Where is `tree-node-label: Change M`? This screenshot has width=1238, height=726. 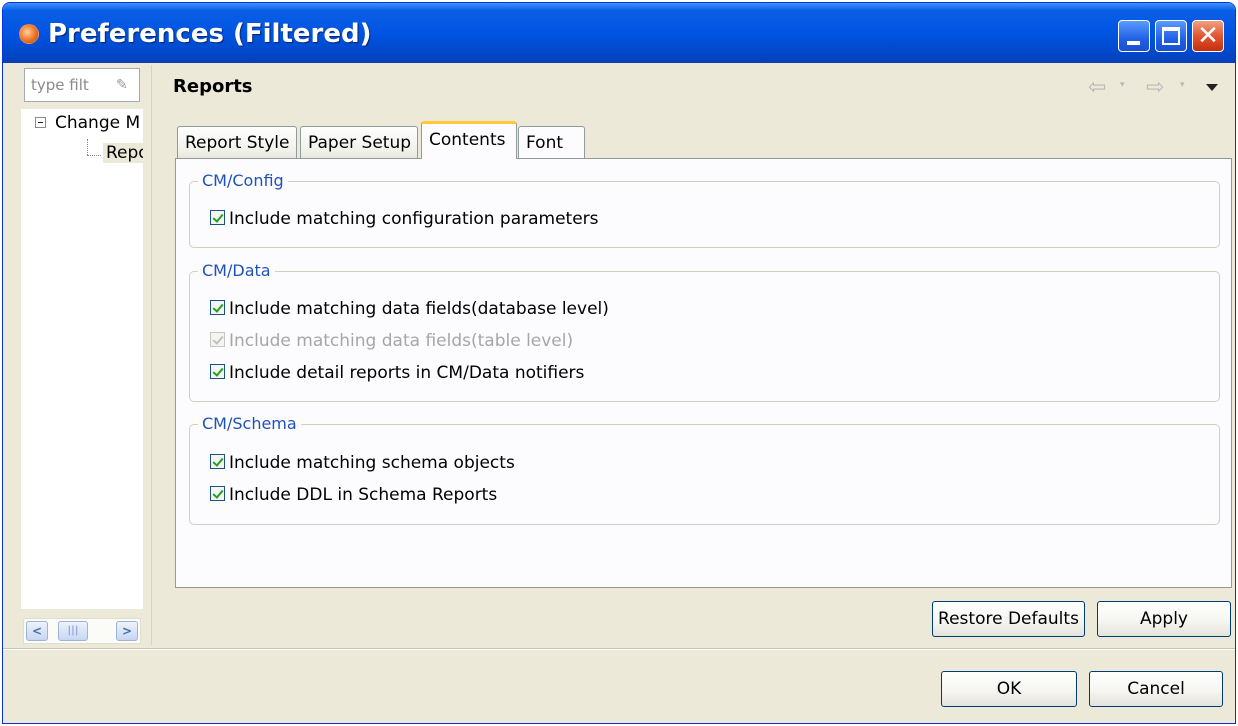 tree-node-label: Change M is located at coordinates (98, 123).